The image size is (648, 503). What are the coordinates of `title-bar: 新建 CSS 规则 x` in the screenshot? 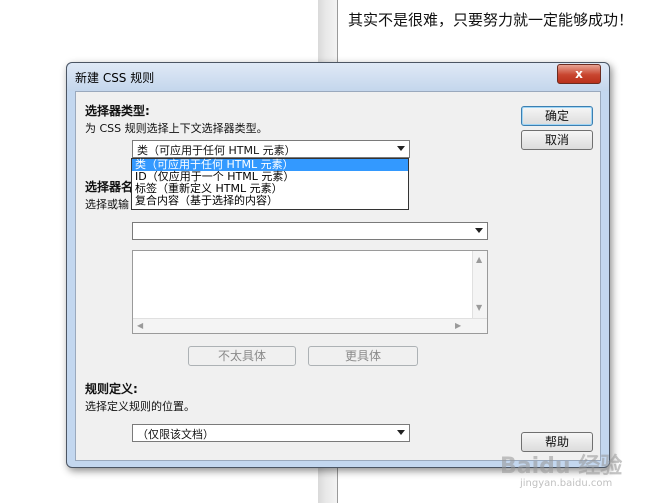 It's located at (338, 77).